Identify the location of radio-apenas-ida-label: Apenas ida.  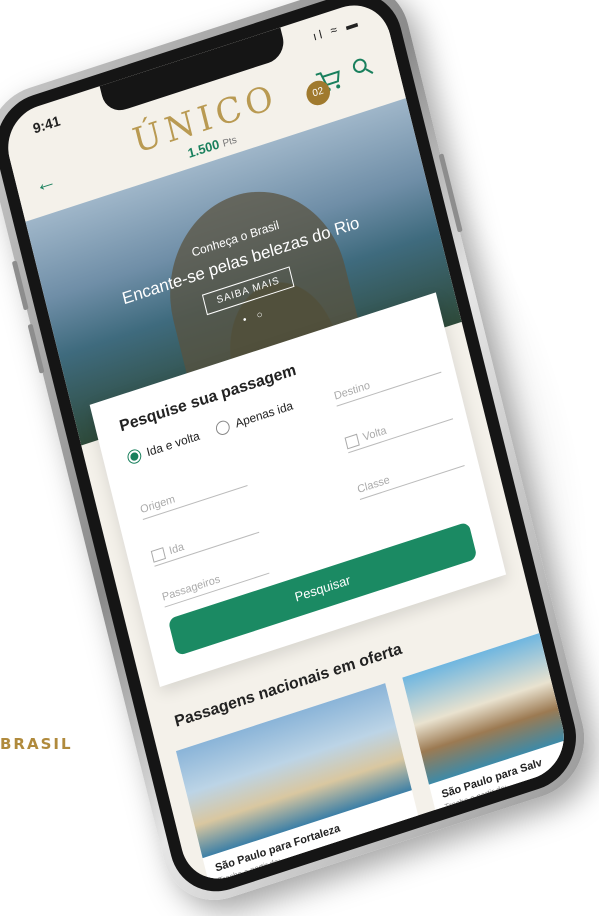
(264, 414).